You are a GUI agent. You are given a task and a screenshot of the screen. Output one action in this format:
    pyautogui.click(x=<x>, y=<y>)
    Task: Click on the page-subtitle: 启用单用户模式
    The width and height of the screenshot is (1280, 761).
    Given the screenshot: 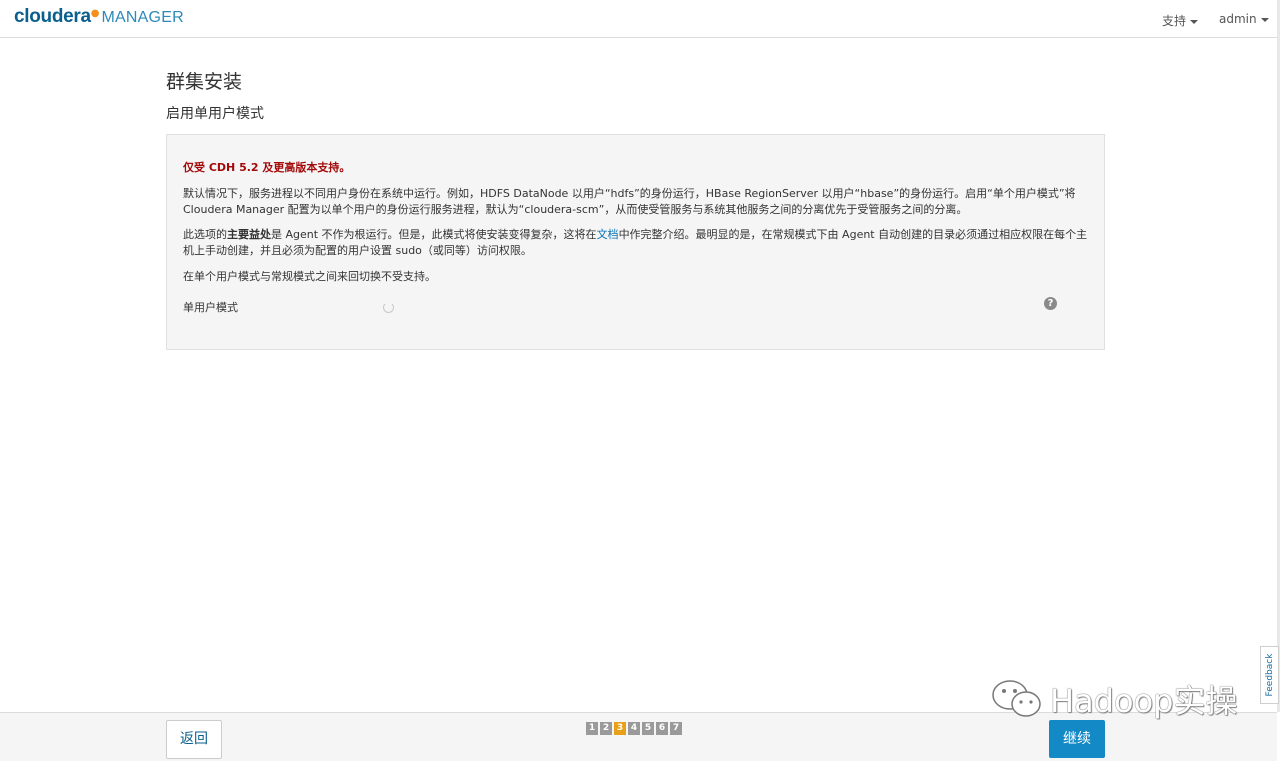 What is the action you would take?
    pyautogui.click(x=215, y=114)
    